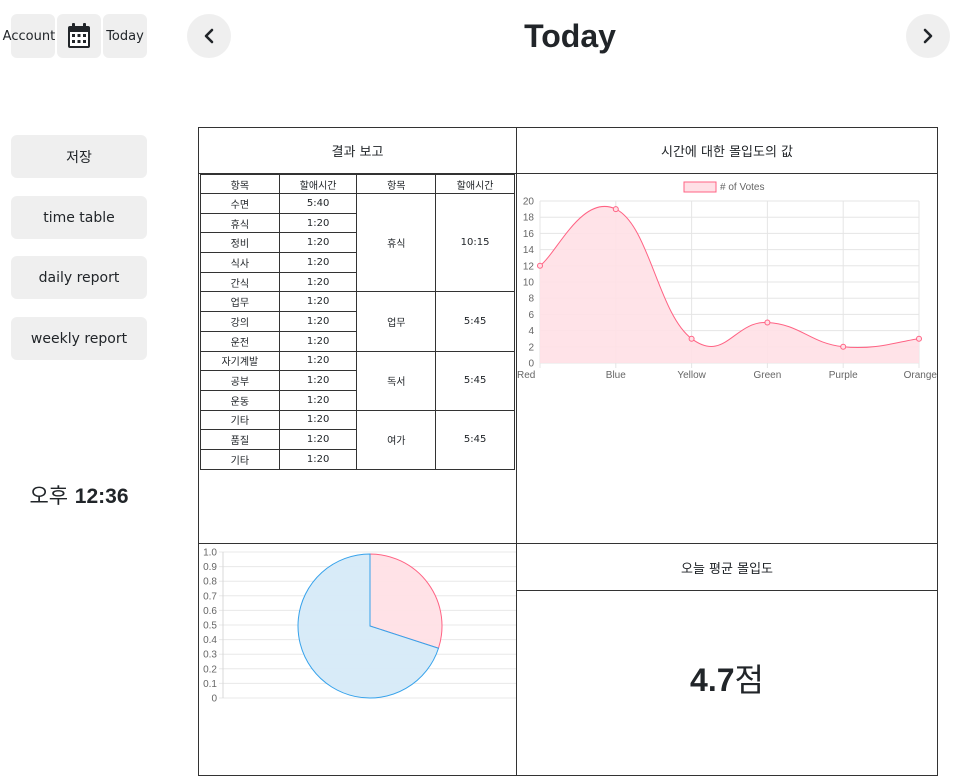  Describe the element at coordinates (240, 380) in the screenshot. I see `item-cell: 공부` at that location.